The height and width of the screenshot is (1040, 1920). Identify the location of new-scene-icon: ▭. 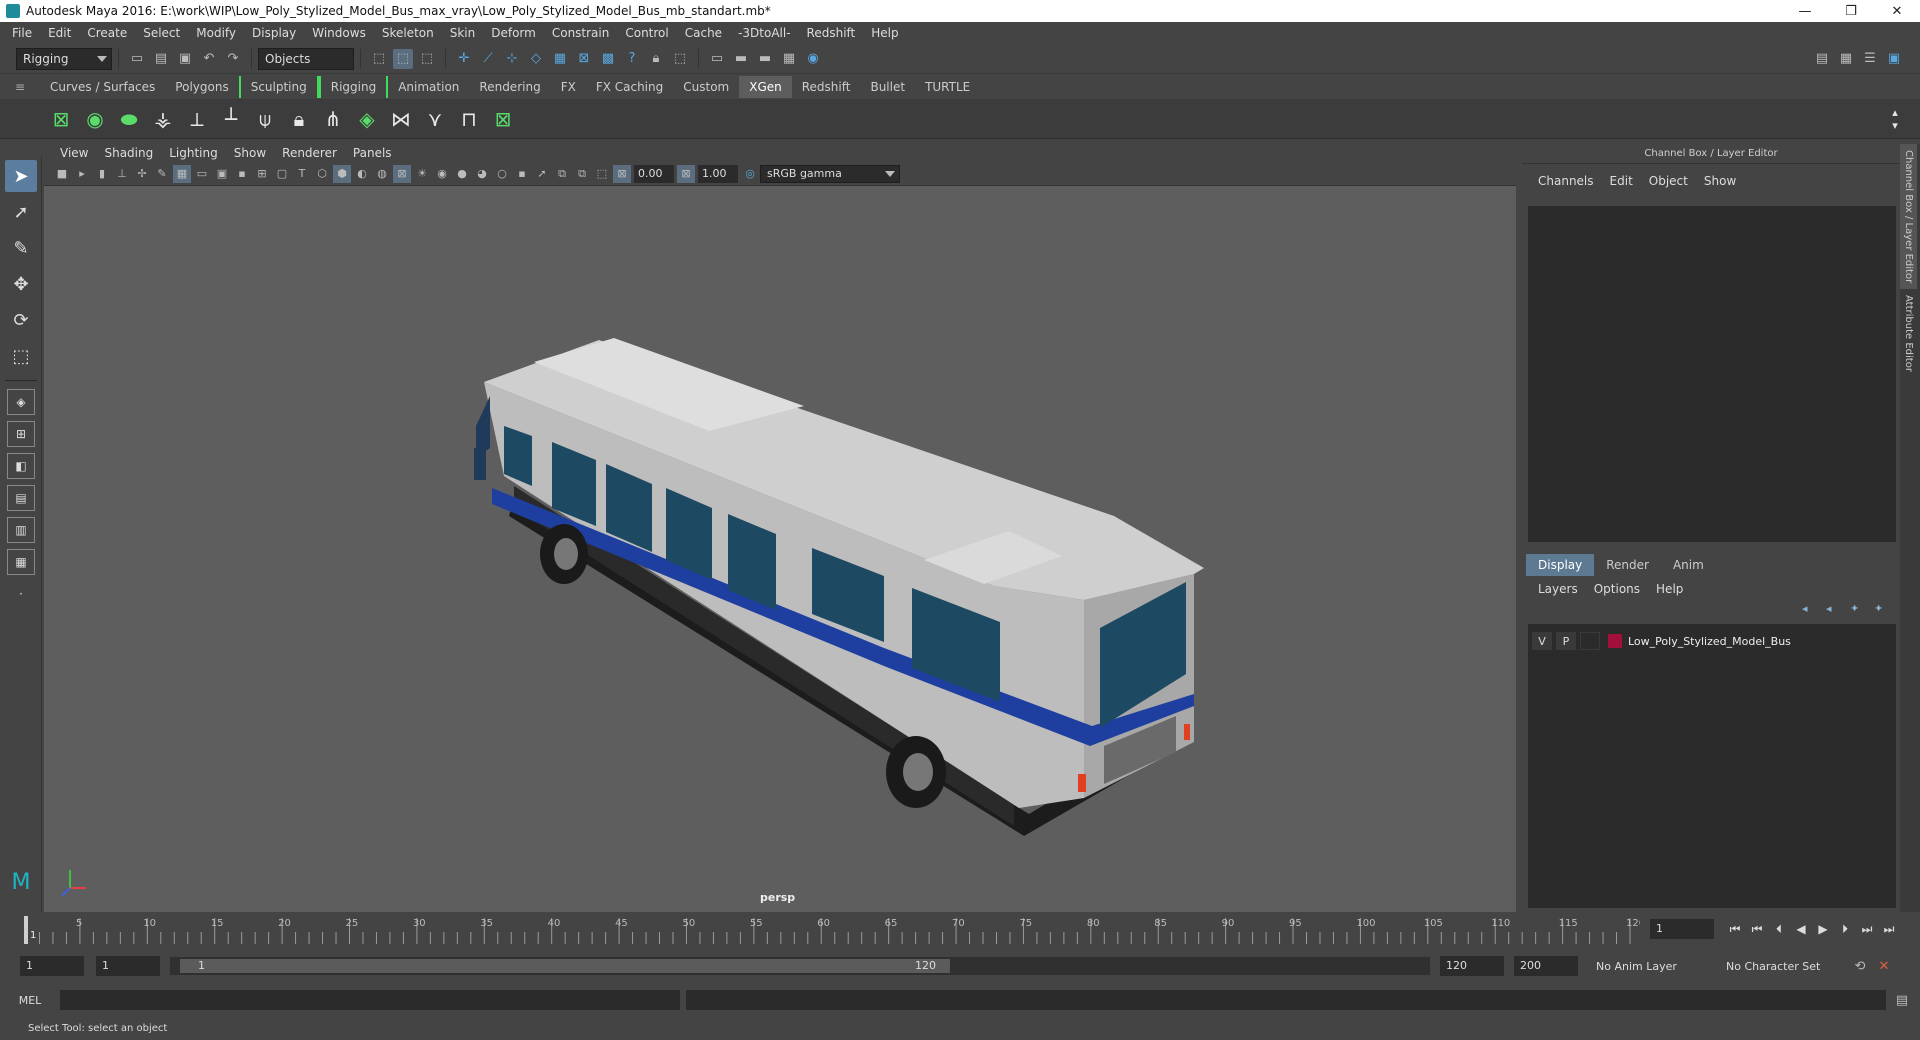
(137, 59).